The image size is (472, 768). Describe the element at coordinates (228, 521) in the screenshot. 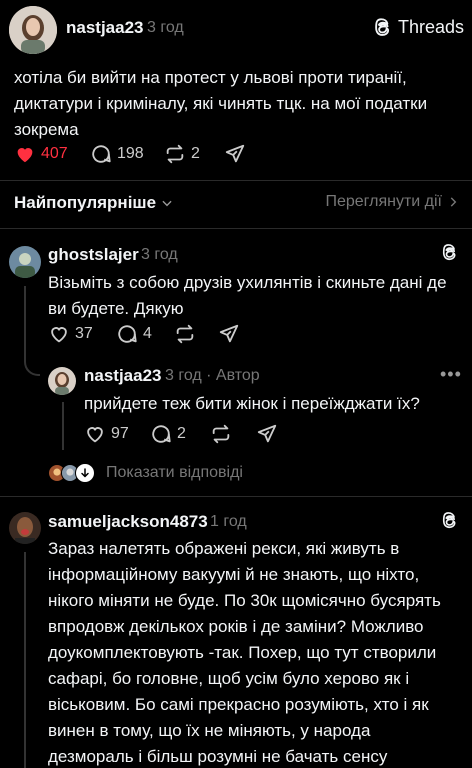

I see `comment-3-time: 1 год` at that location.